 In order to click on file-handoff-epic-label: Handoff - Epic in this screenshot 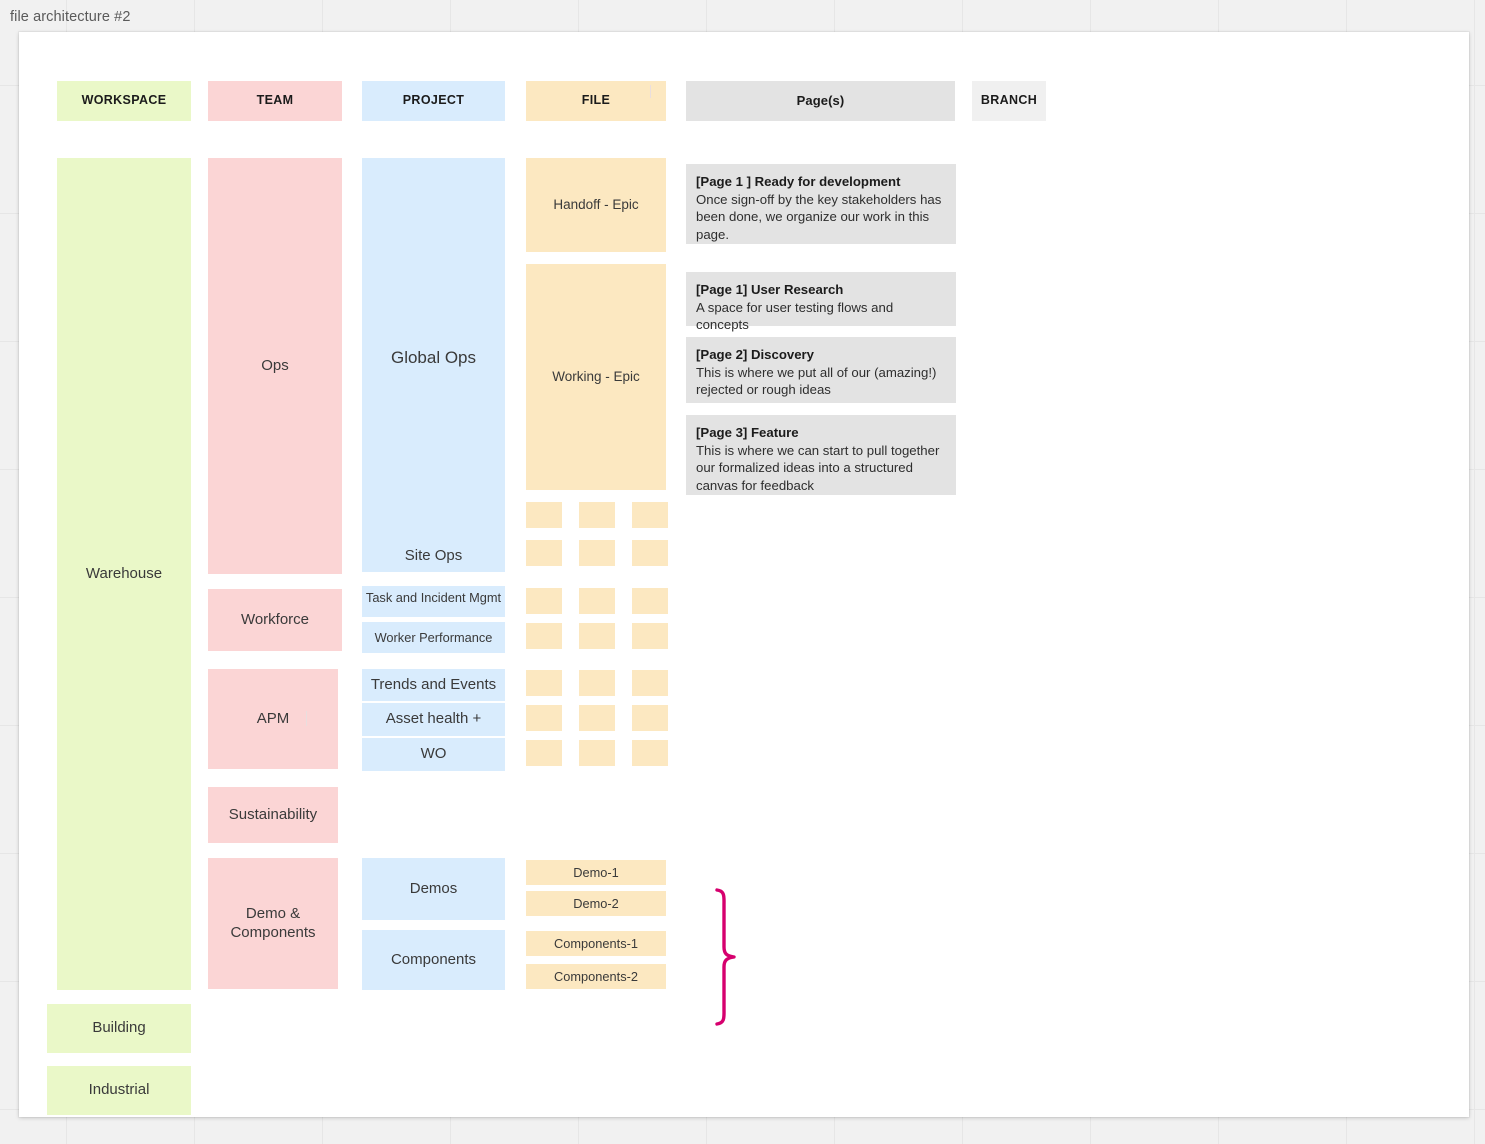, I will do `click(596, 204)`.